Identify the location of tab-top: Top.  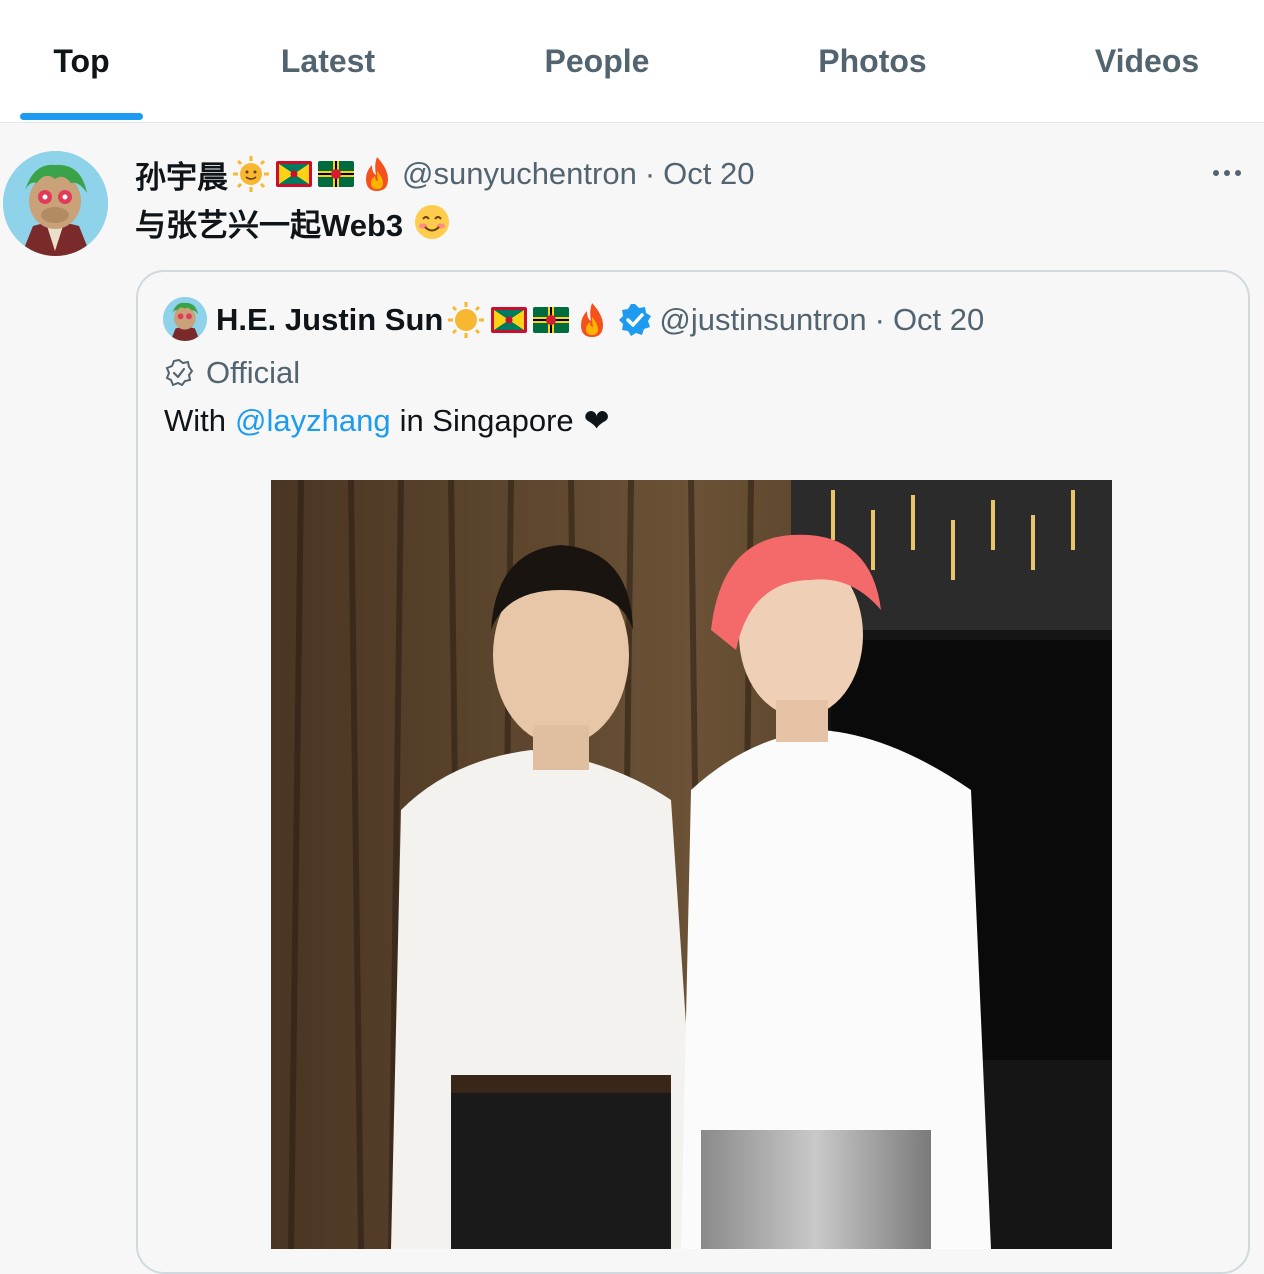
(81, 61).